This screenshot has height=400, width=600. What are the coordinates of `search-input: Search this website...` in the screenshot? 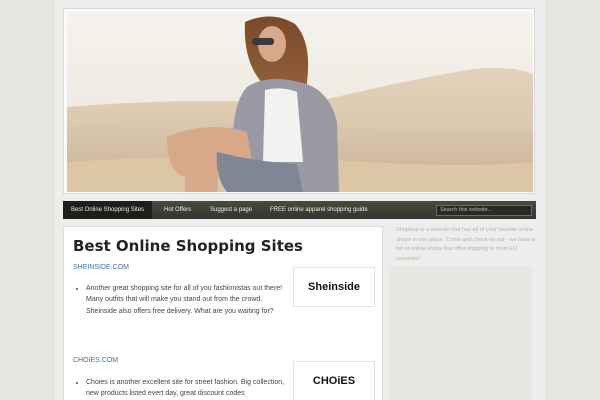 It's located at (484, 210).